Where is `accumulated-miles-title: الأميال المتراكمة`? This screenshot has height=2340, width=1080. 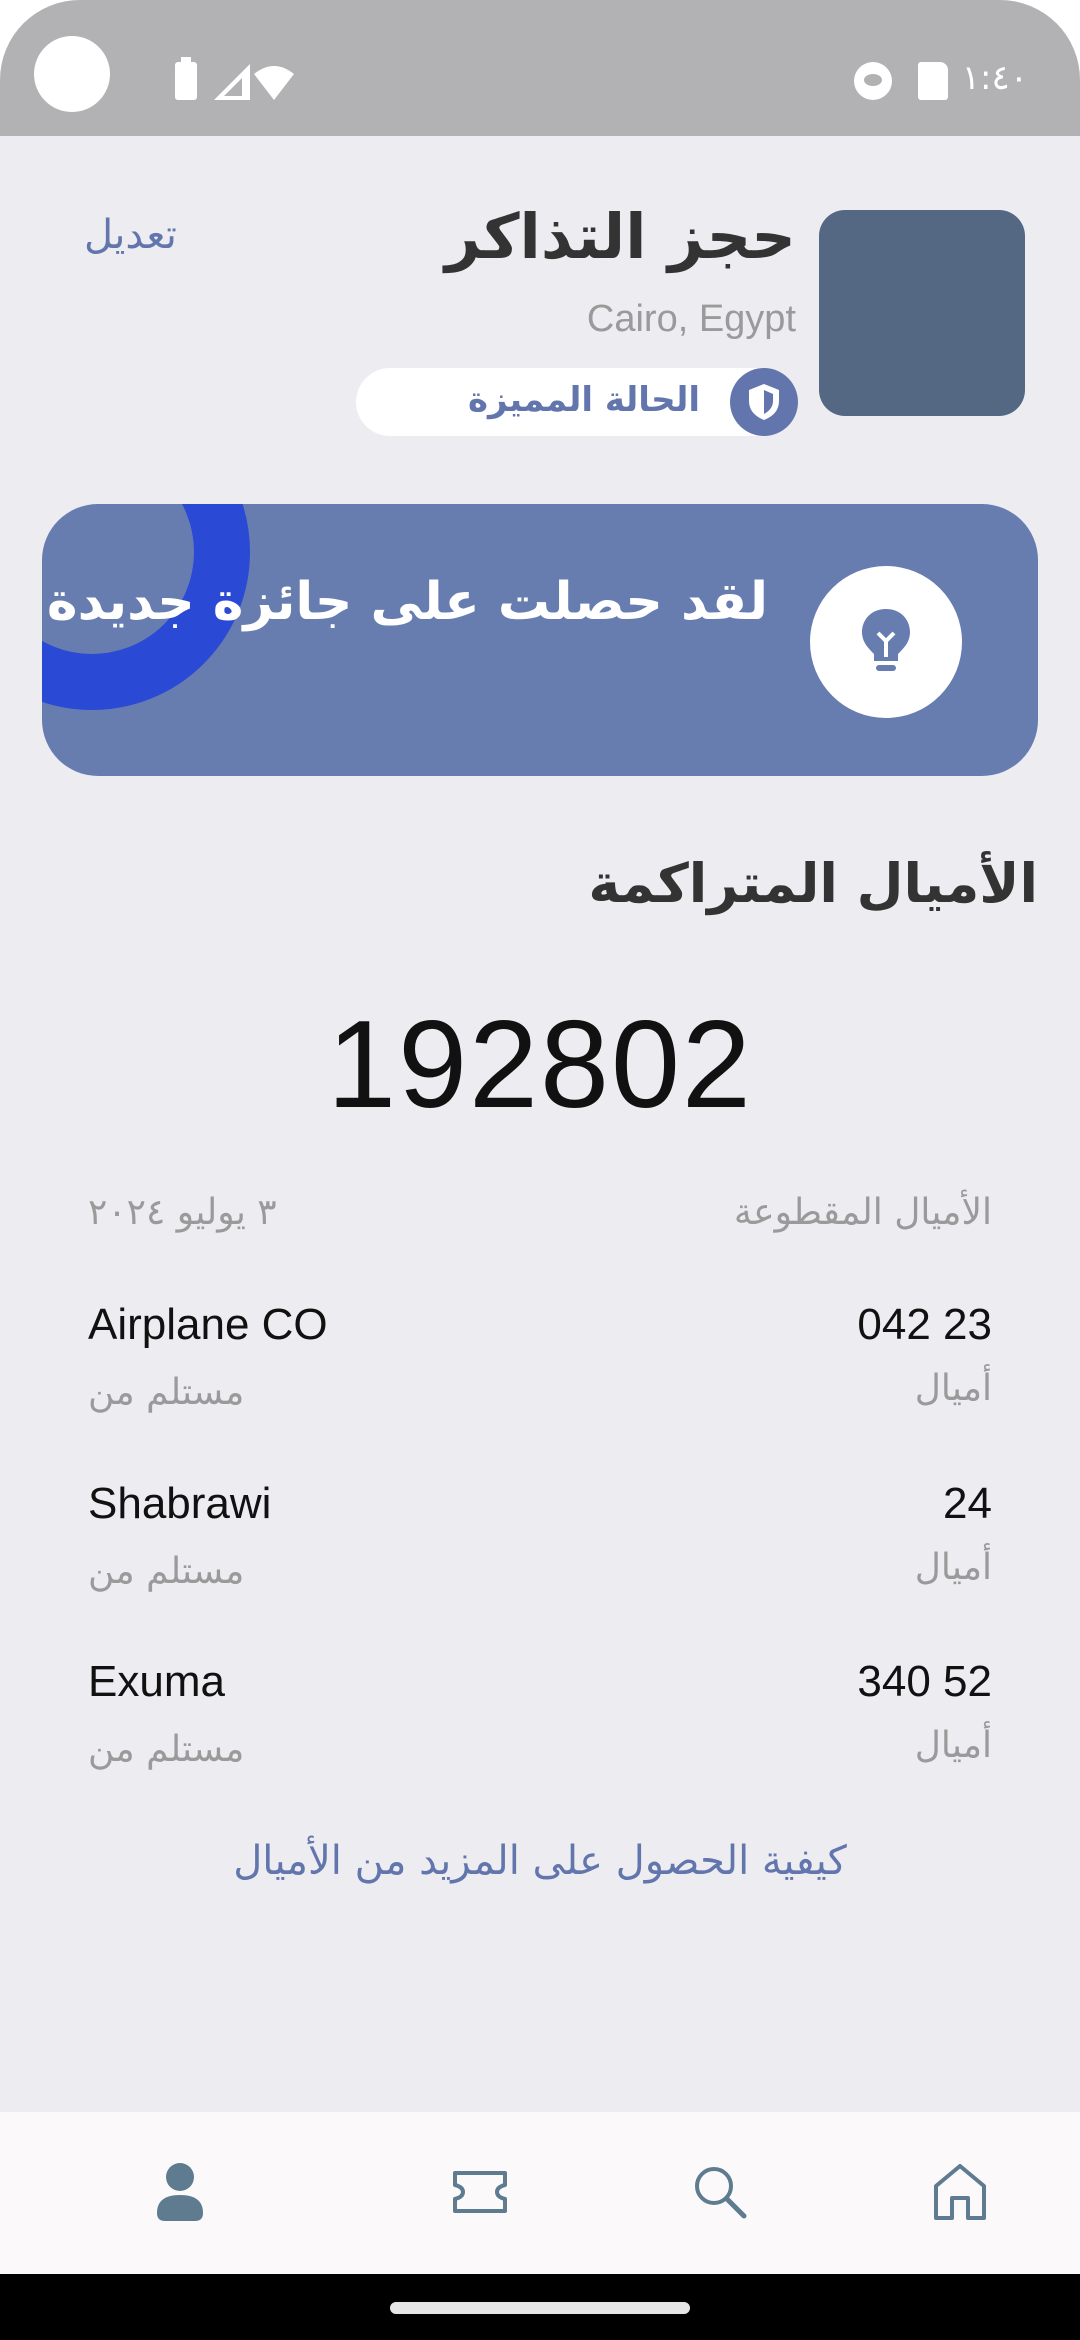 accumulated-miles-title: الأميال المتراكمة is located at coordinates (813, 883).